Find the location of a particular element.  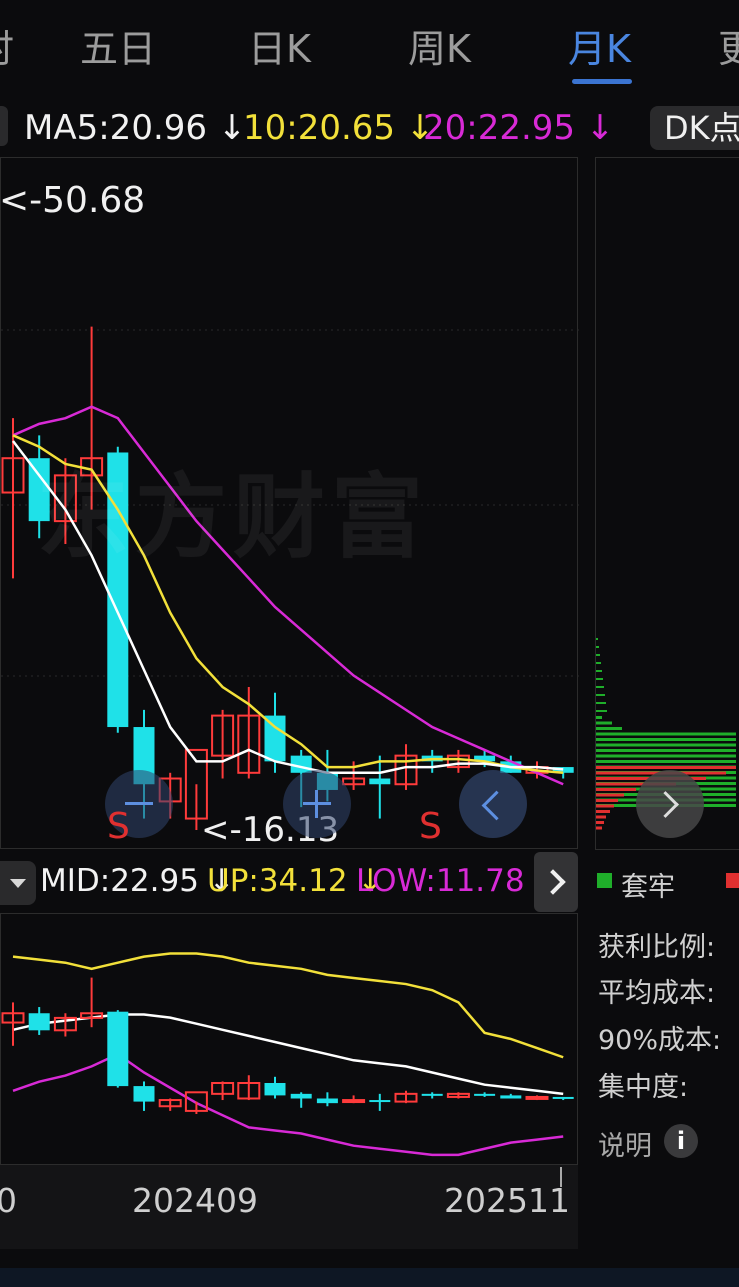

boll-indicator-row: MID:22.95 ↓ UP:34.12 ↓ LOW:11.78 ↑ is located at coordinates (289, 882).